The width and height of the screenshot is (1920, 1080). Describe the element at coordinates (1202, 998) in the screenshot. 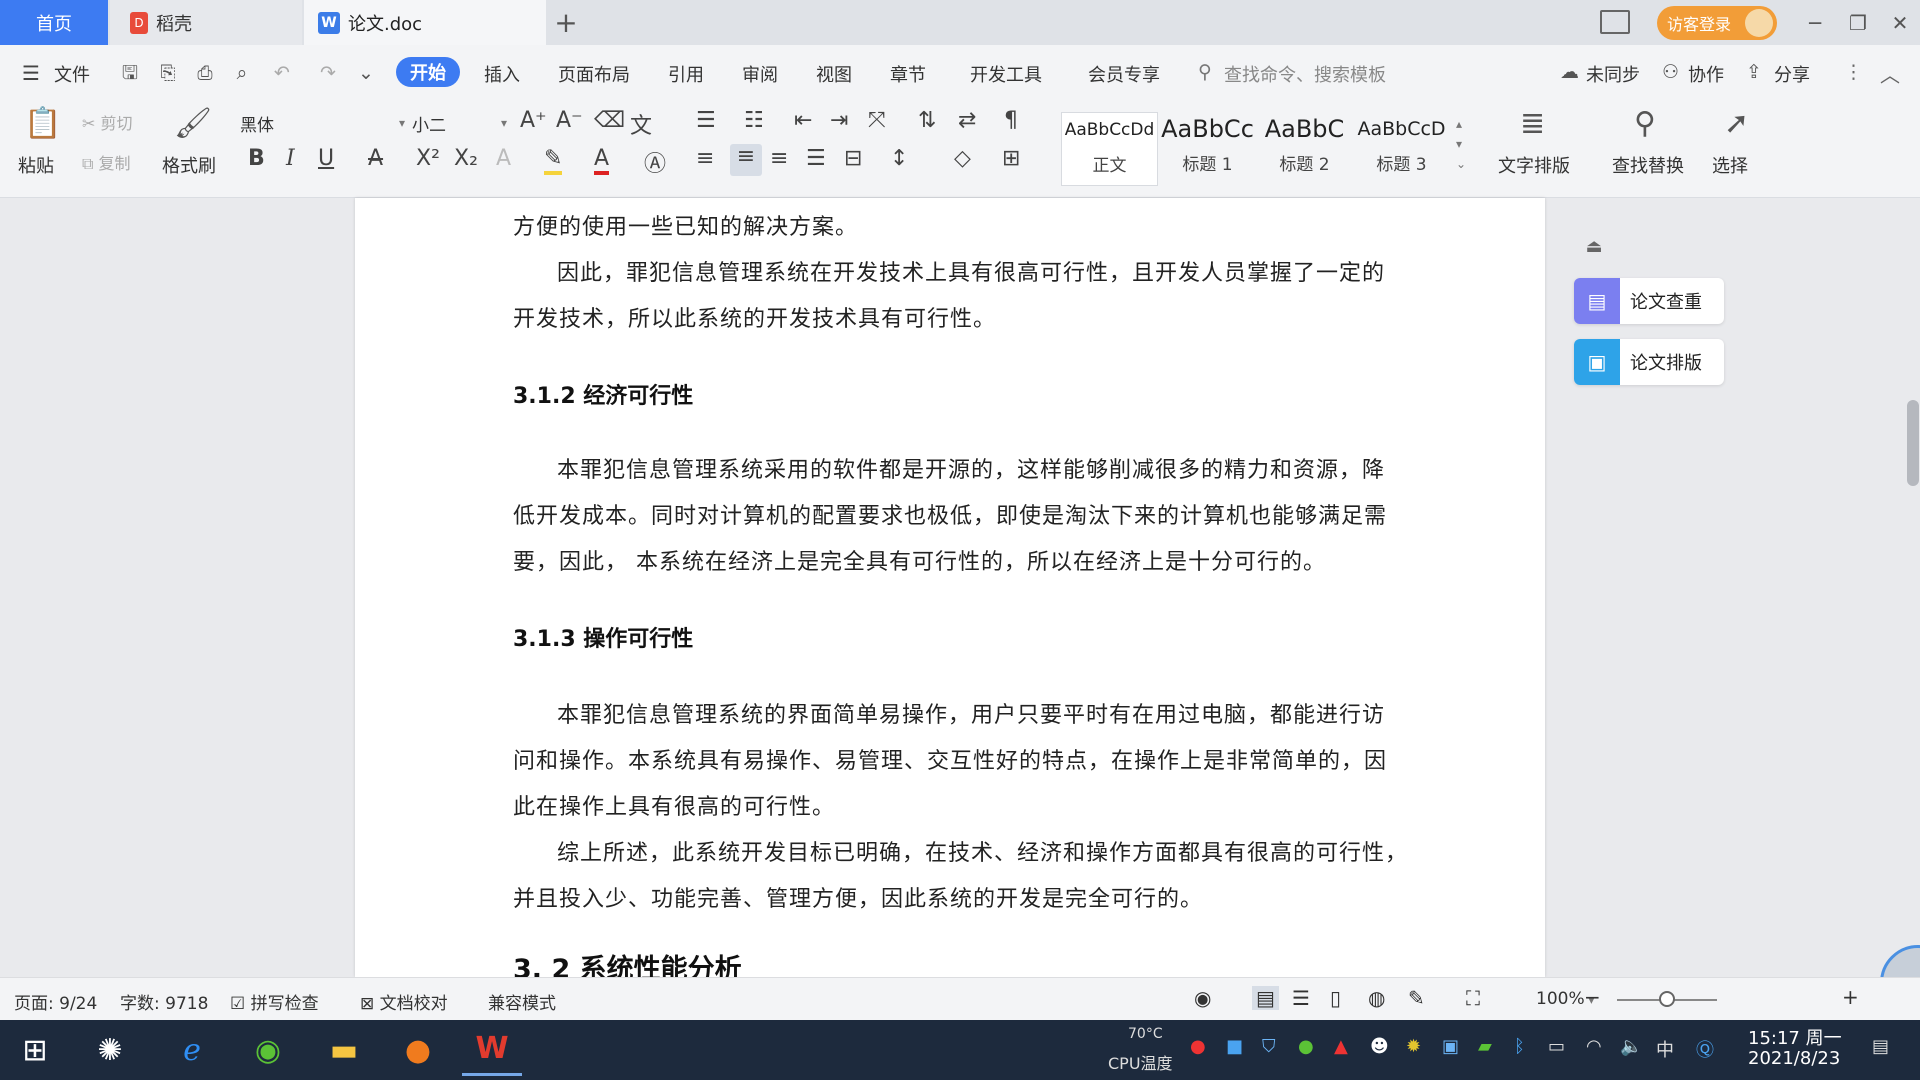

I see `eye-protection-icon: ◉` at that location.